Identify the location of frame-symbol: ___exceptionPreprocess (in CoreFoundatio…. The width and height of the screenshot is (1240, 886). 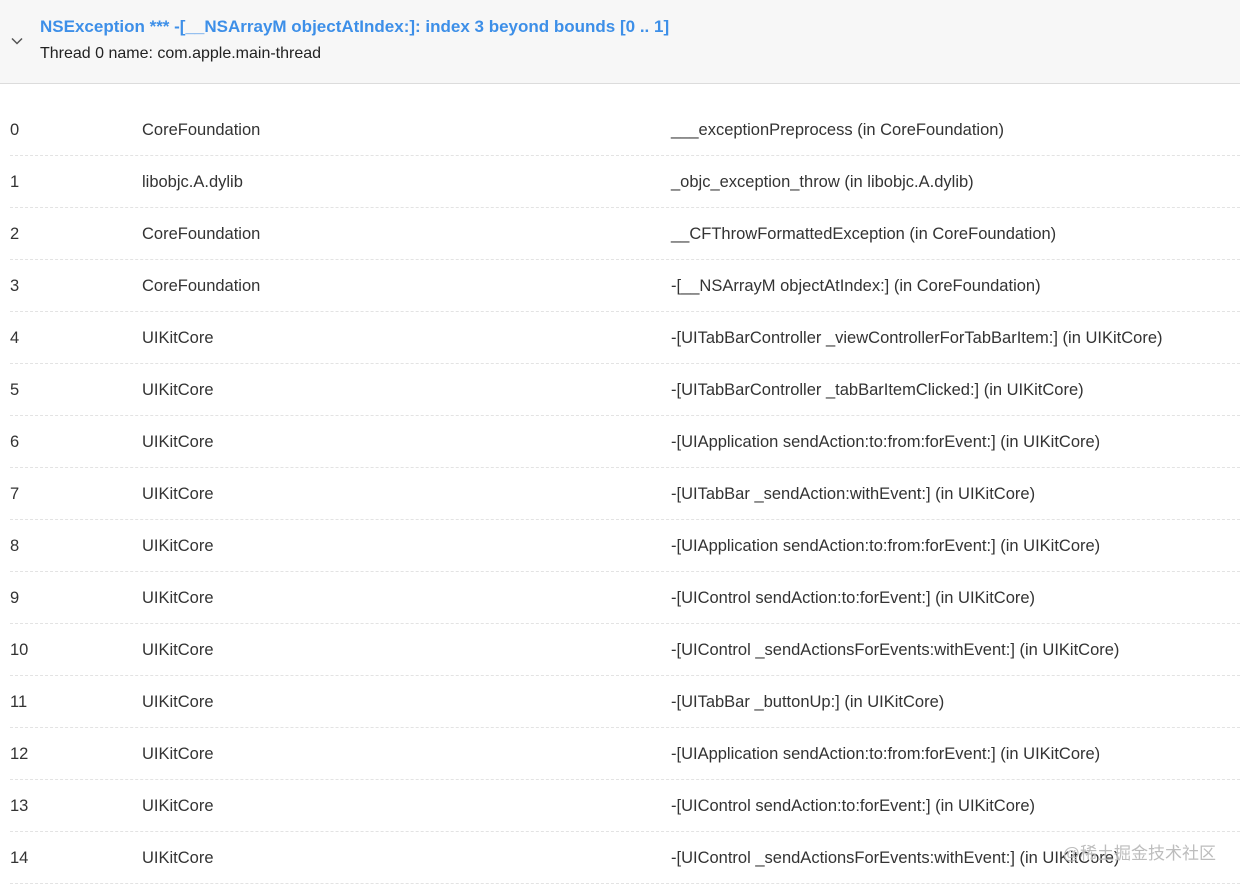
(837, 130).